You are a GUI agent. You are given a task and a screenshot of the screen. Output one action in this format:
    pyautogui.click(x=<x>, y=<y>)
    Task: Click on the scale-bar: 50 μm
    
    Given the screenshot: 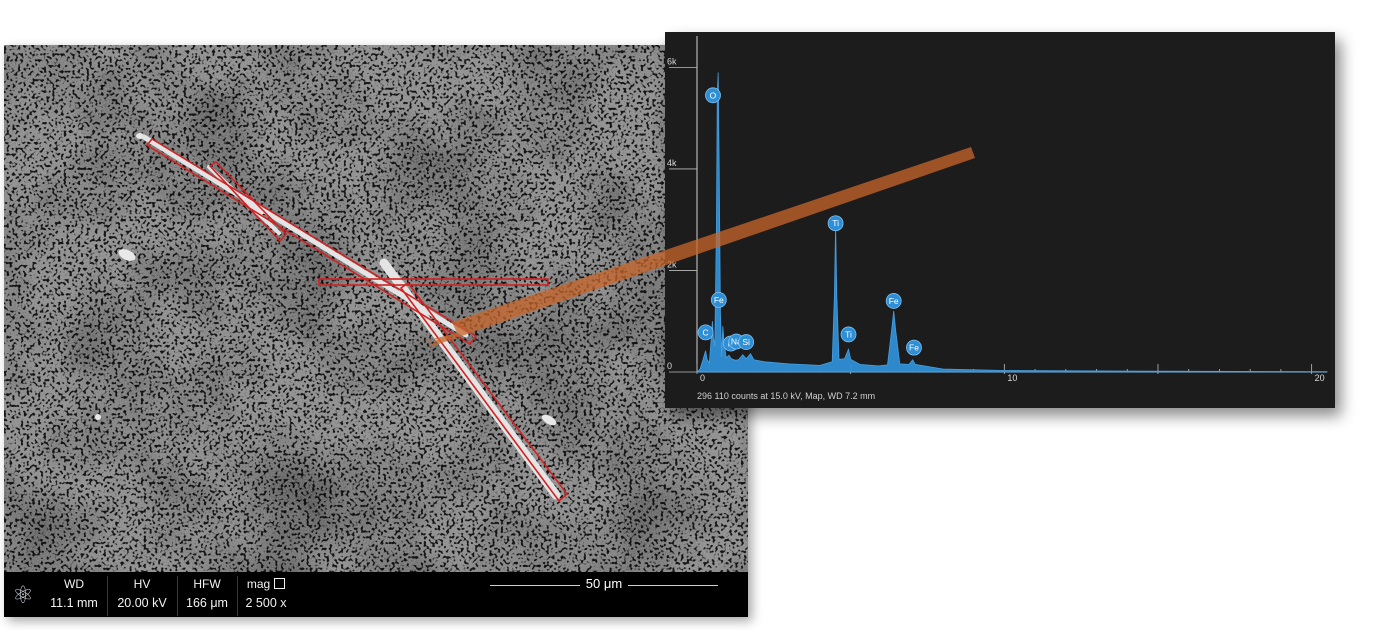 What is the action you would take?
    pyautogui.click(x=604, y=596)
    